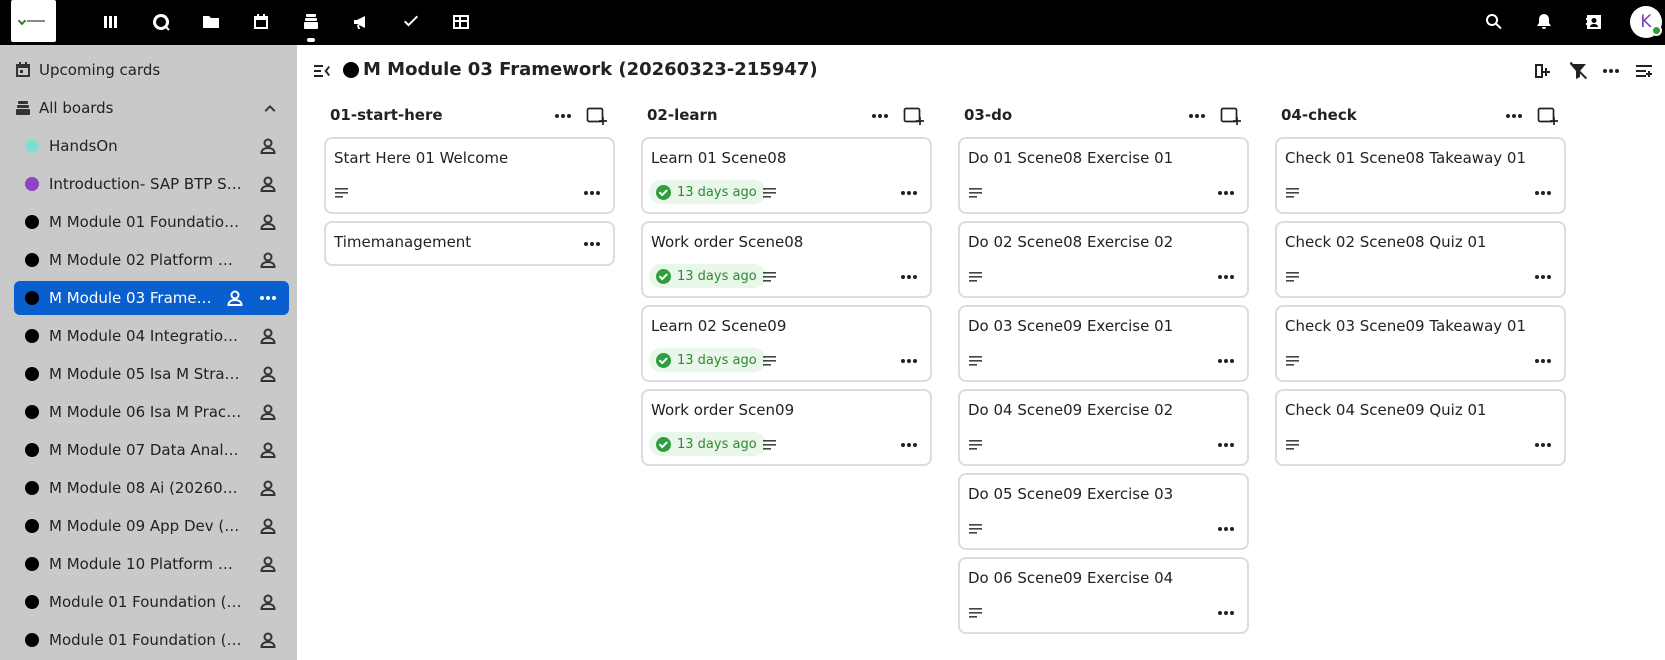  I want to click on search-app-icon, so click(161, 22).